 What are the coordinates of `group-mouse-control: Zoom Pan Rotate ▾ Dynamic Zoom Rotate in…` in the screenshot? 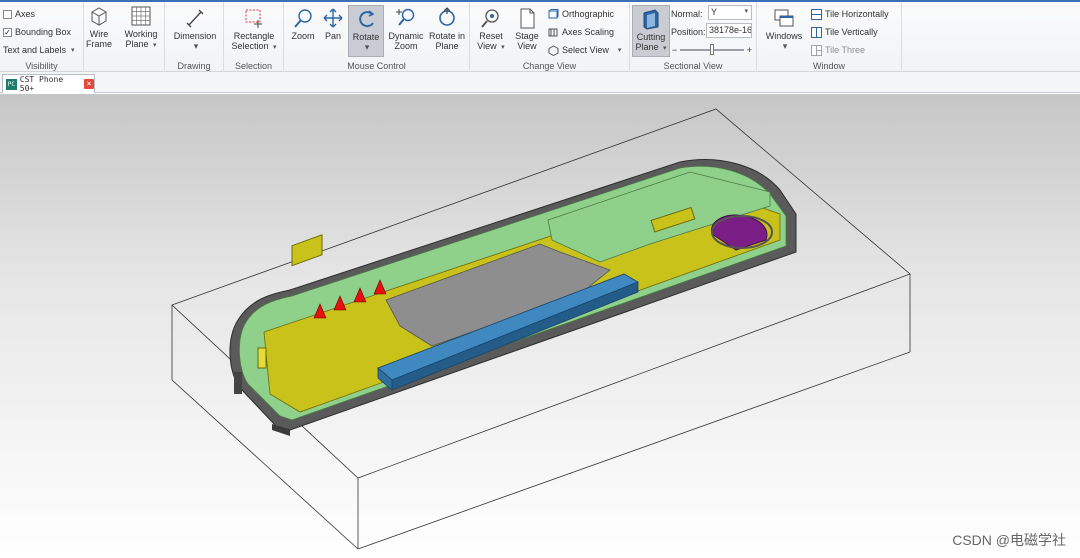 It's located at (377, 37).